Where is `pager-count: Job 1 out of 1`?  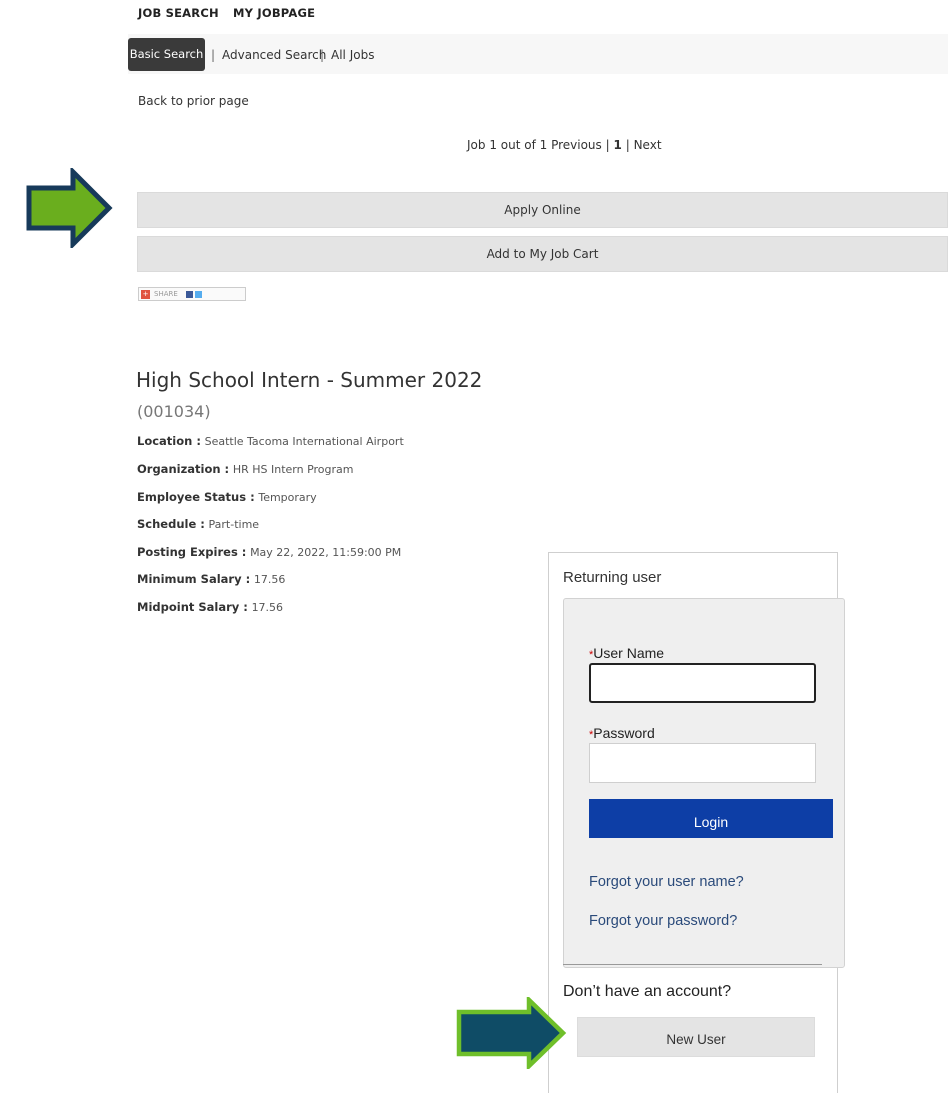 pager-count: Job 1 out of 1 is located at coordinates (507, 145).